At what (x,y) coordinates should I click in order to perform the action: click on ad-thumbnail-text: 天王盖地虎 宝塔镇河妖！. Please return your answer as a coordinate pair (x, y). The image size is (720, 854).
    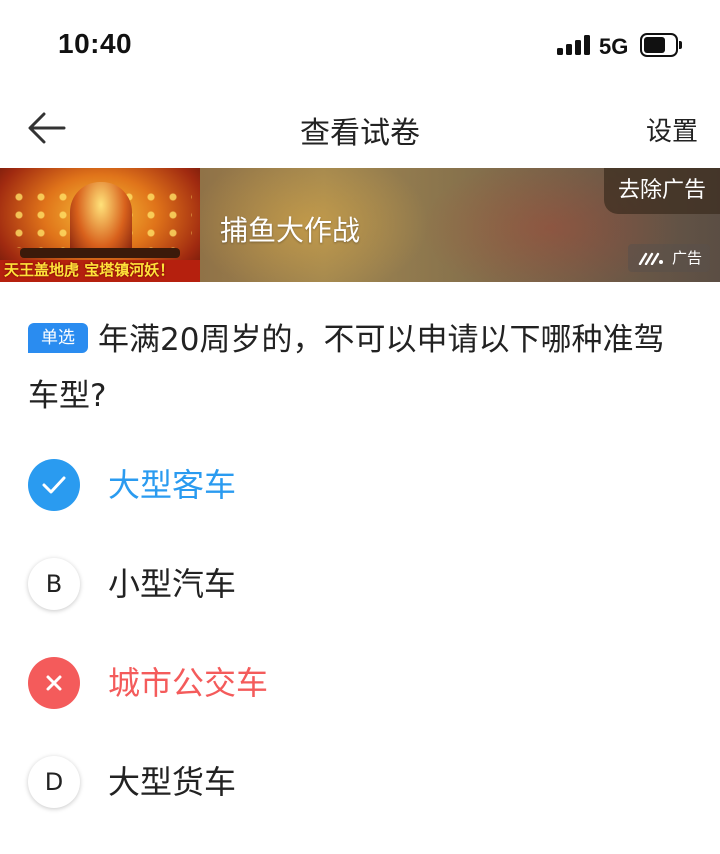
    Looking at the image, I should click on (89, 270).